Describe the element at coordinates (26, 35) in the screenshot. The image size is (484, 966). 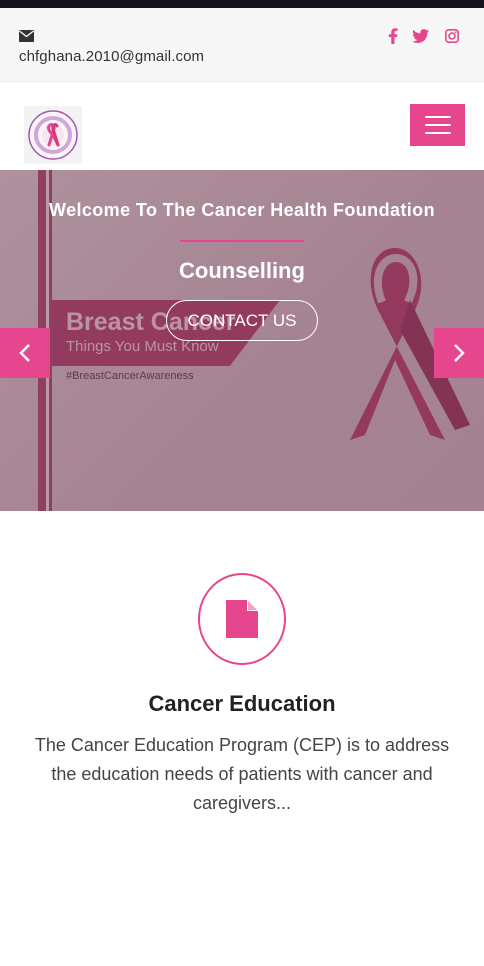
I see `envelope-icon` at that location.